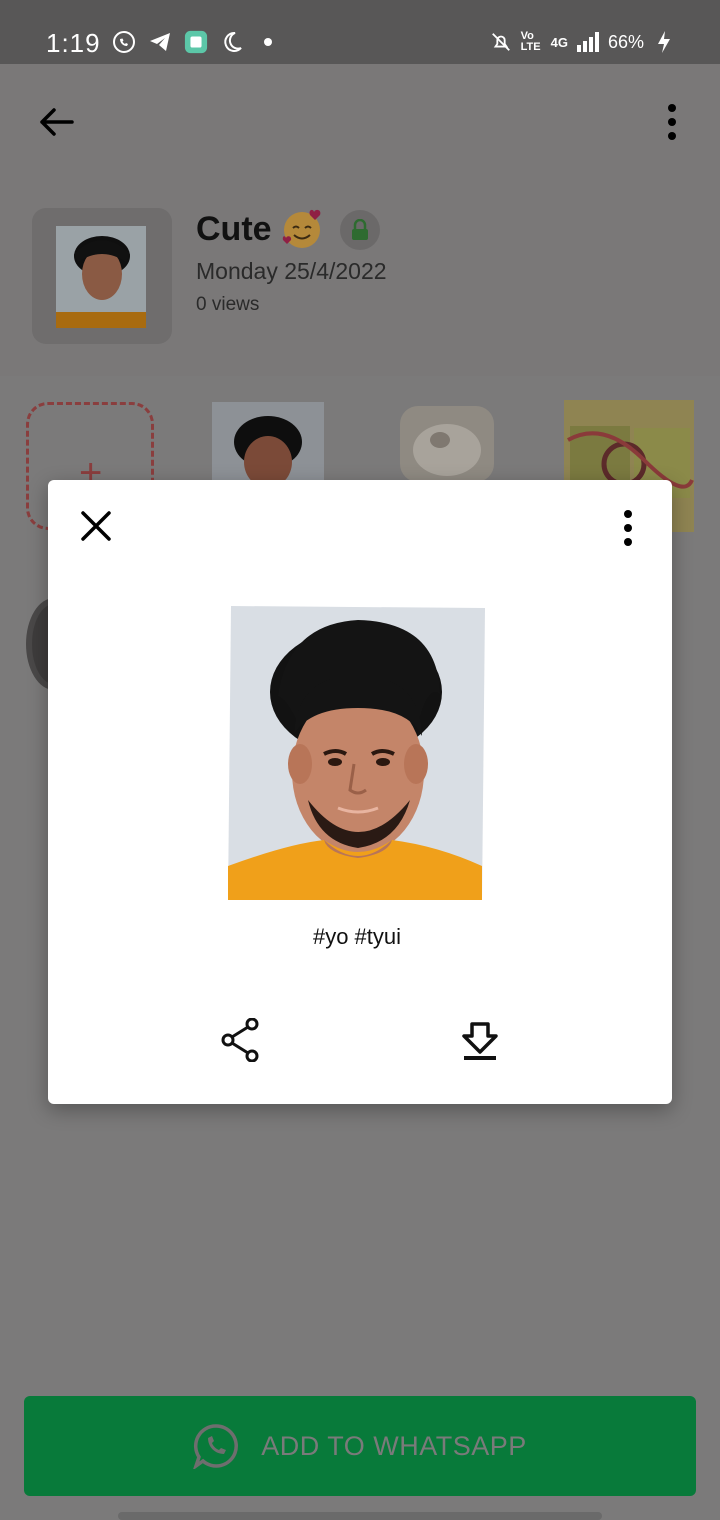  I want to click on add-to-whatsapp-label: ADD TO WHATSAPP, so click(394, 1445).